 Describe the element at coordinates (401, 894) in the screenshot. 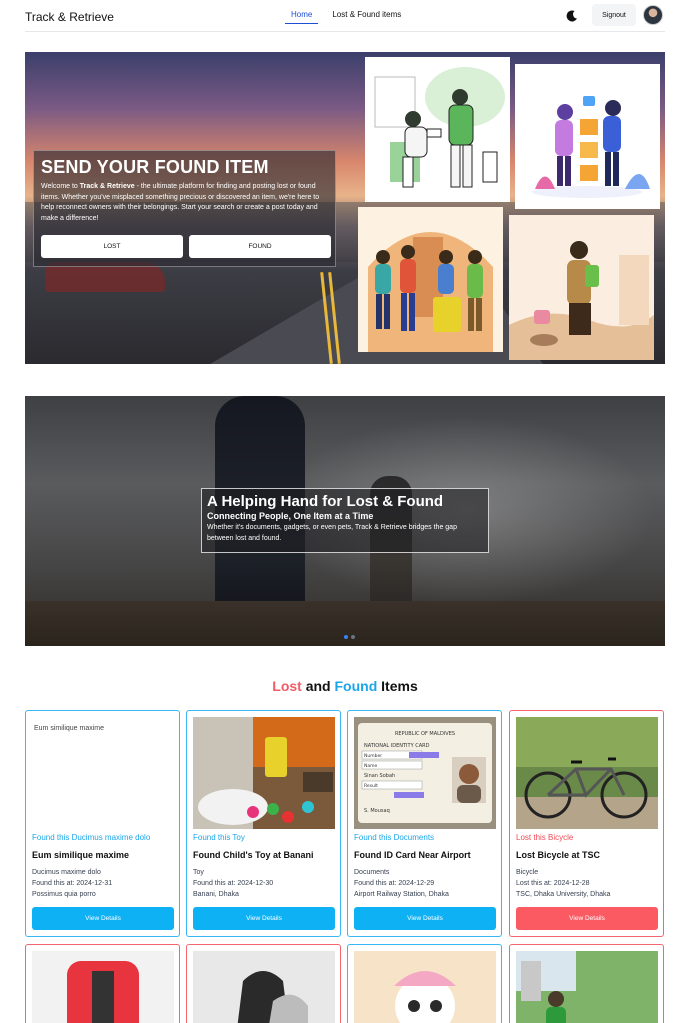

I see `item-location: Airport Railway Station, Dhaka` at that location.